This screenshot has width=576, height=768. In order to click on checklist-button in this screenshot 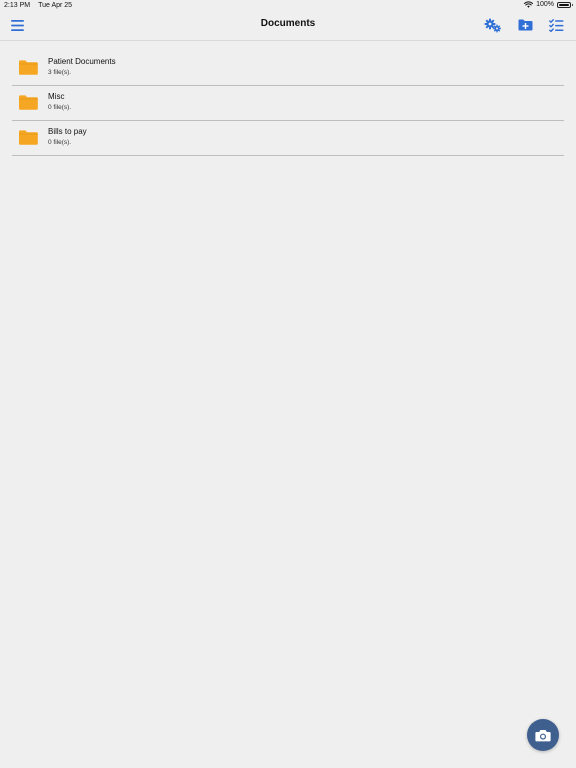, I will do `click(556, 25)`.